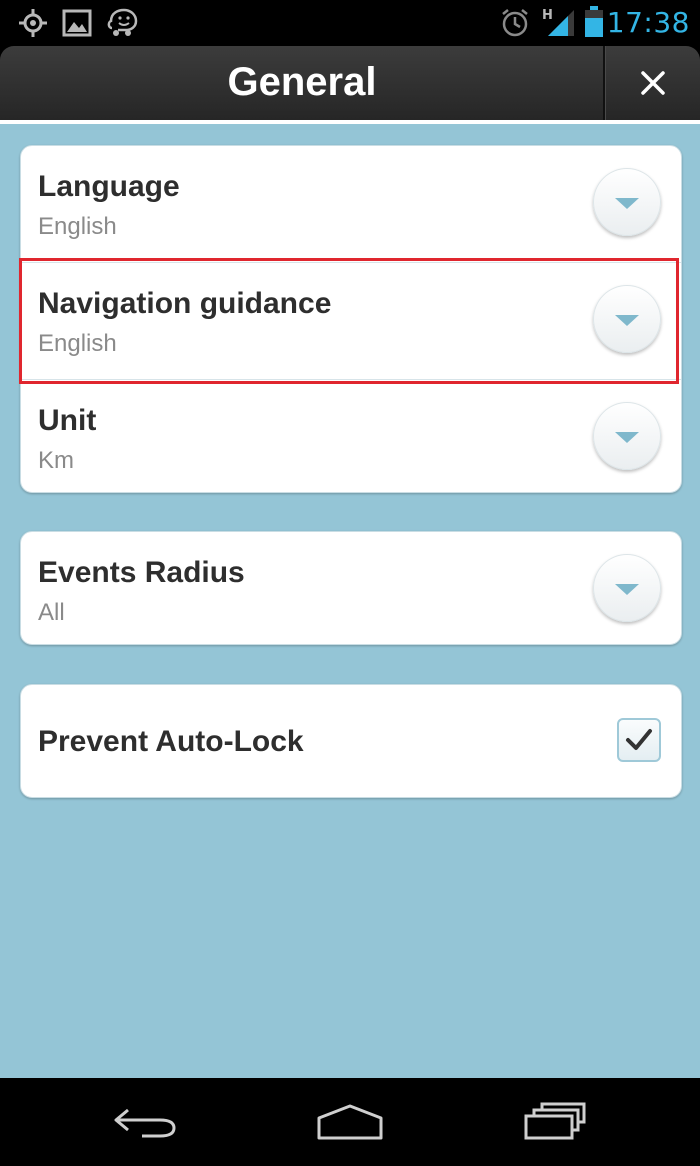 The width and height of the screenshot is (700, 1166). I want to click on gps-icon, so click(33, 25).